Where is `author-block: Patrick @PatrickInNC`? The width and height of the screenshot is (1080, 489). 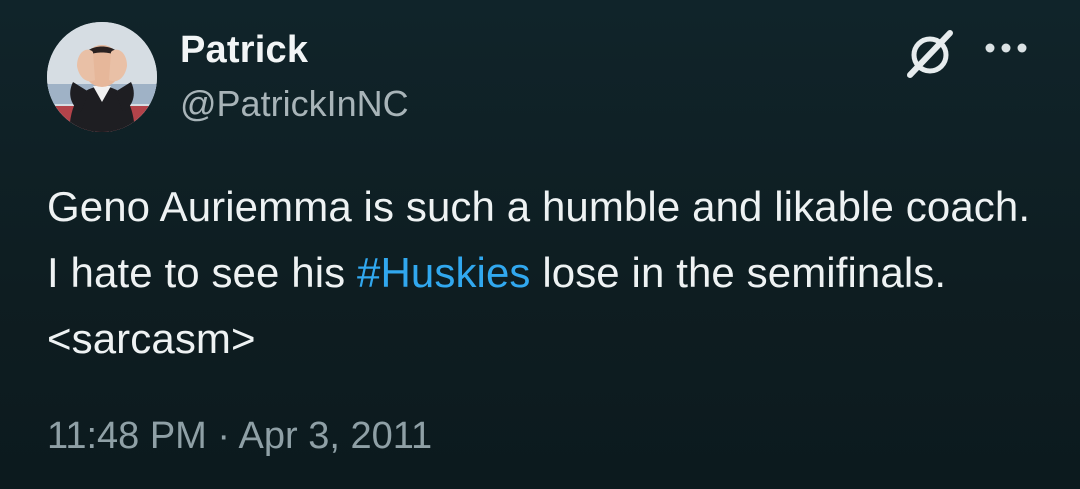 author-block: Patrick @PatrickInNC is located at coordinates (294, 76).